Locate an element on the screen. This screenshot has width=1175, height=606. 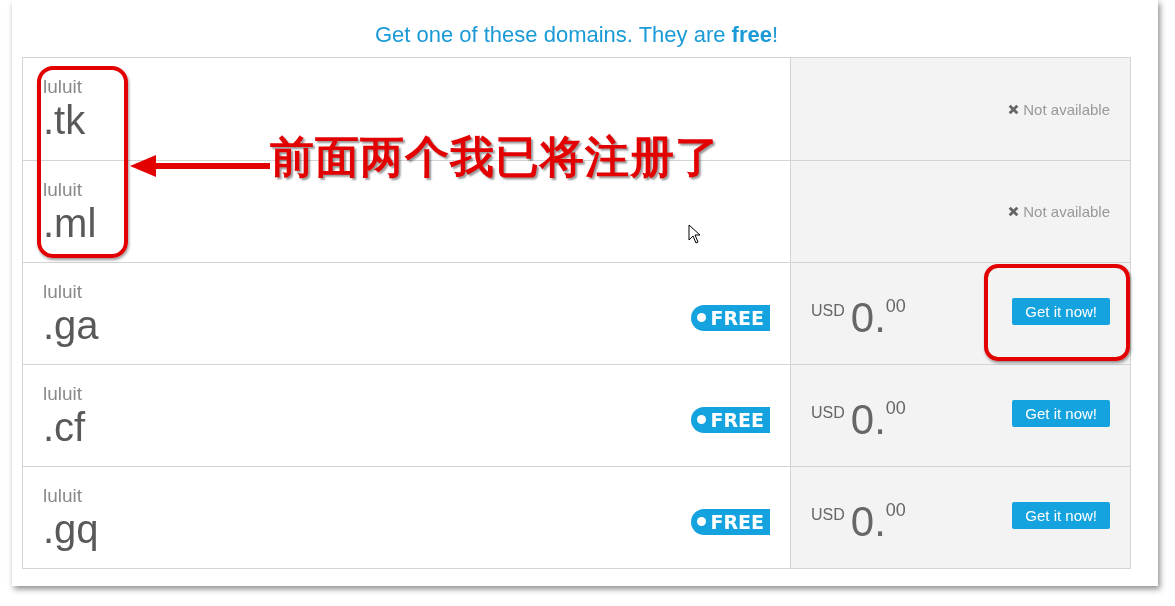
domain-extension: .ga is located at coordinates (71, 324).